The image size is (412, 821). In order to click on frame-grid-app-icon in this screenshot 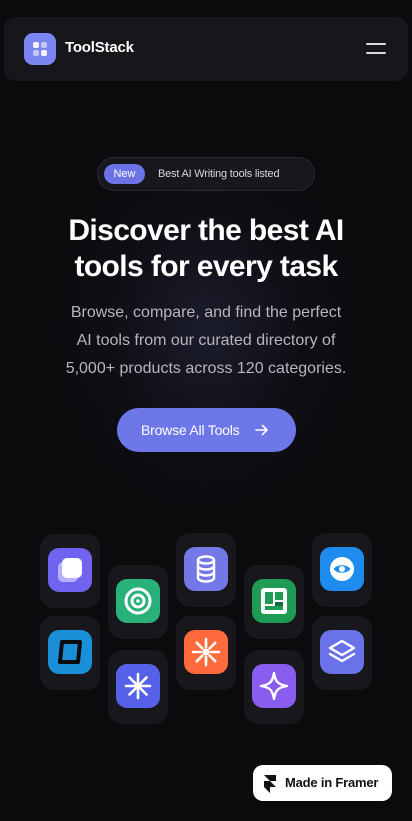, I will do `click(274, 601)`.